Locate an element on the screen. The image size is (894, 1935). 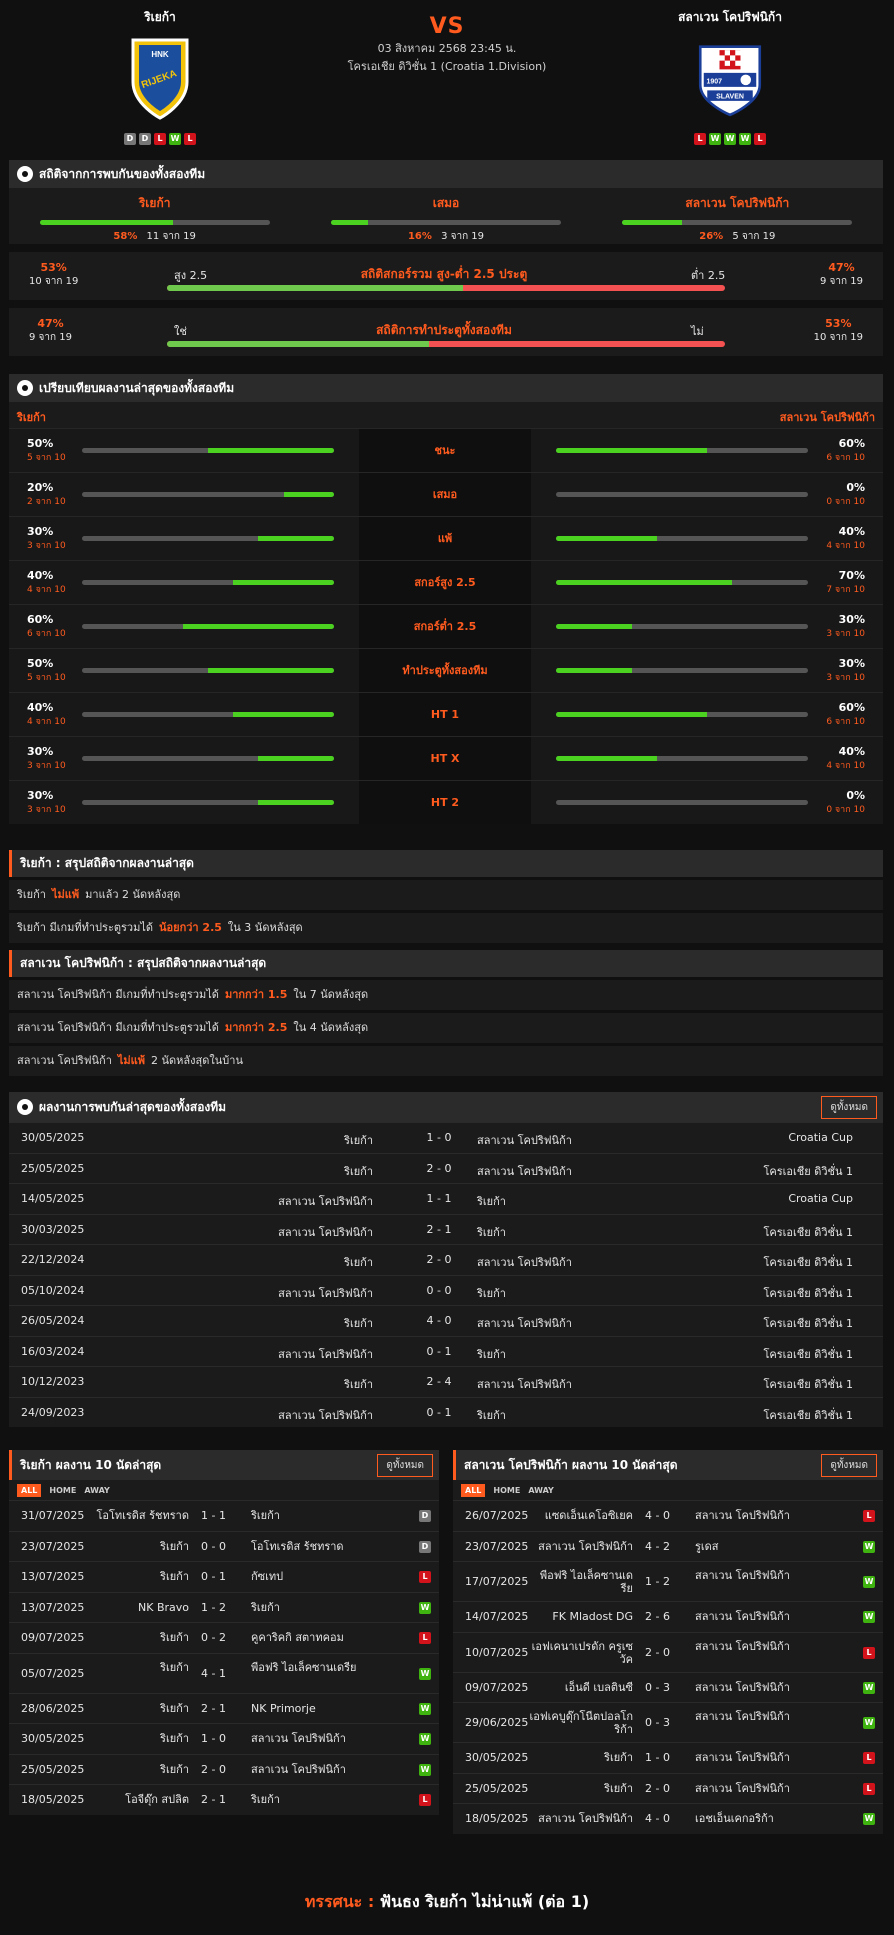
recent-match-row: 09/07/2025 ริเยก้า 0 - 2 คูคาริคกิ สตาทคอม L is located at coordinates (224, 1637).